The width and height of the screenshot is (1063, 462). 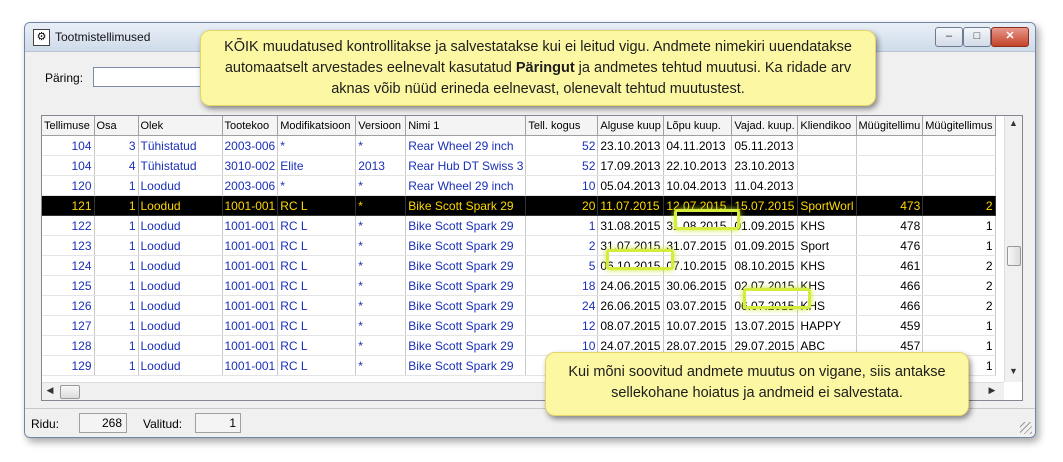 I want to click on table-cell: 22.10.2013, so click(x=698, y=165).